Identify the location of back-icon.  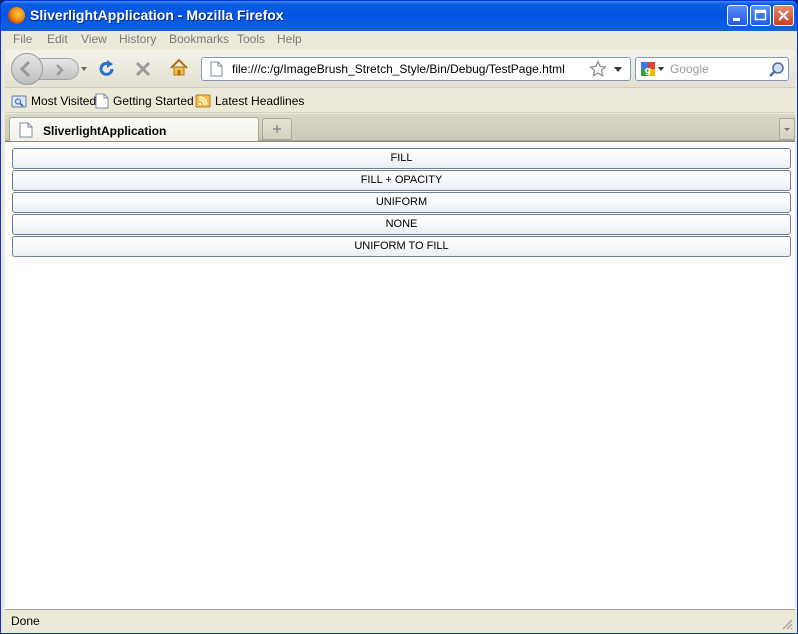
(25, 69).